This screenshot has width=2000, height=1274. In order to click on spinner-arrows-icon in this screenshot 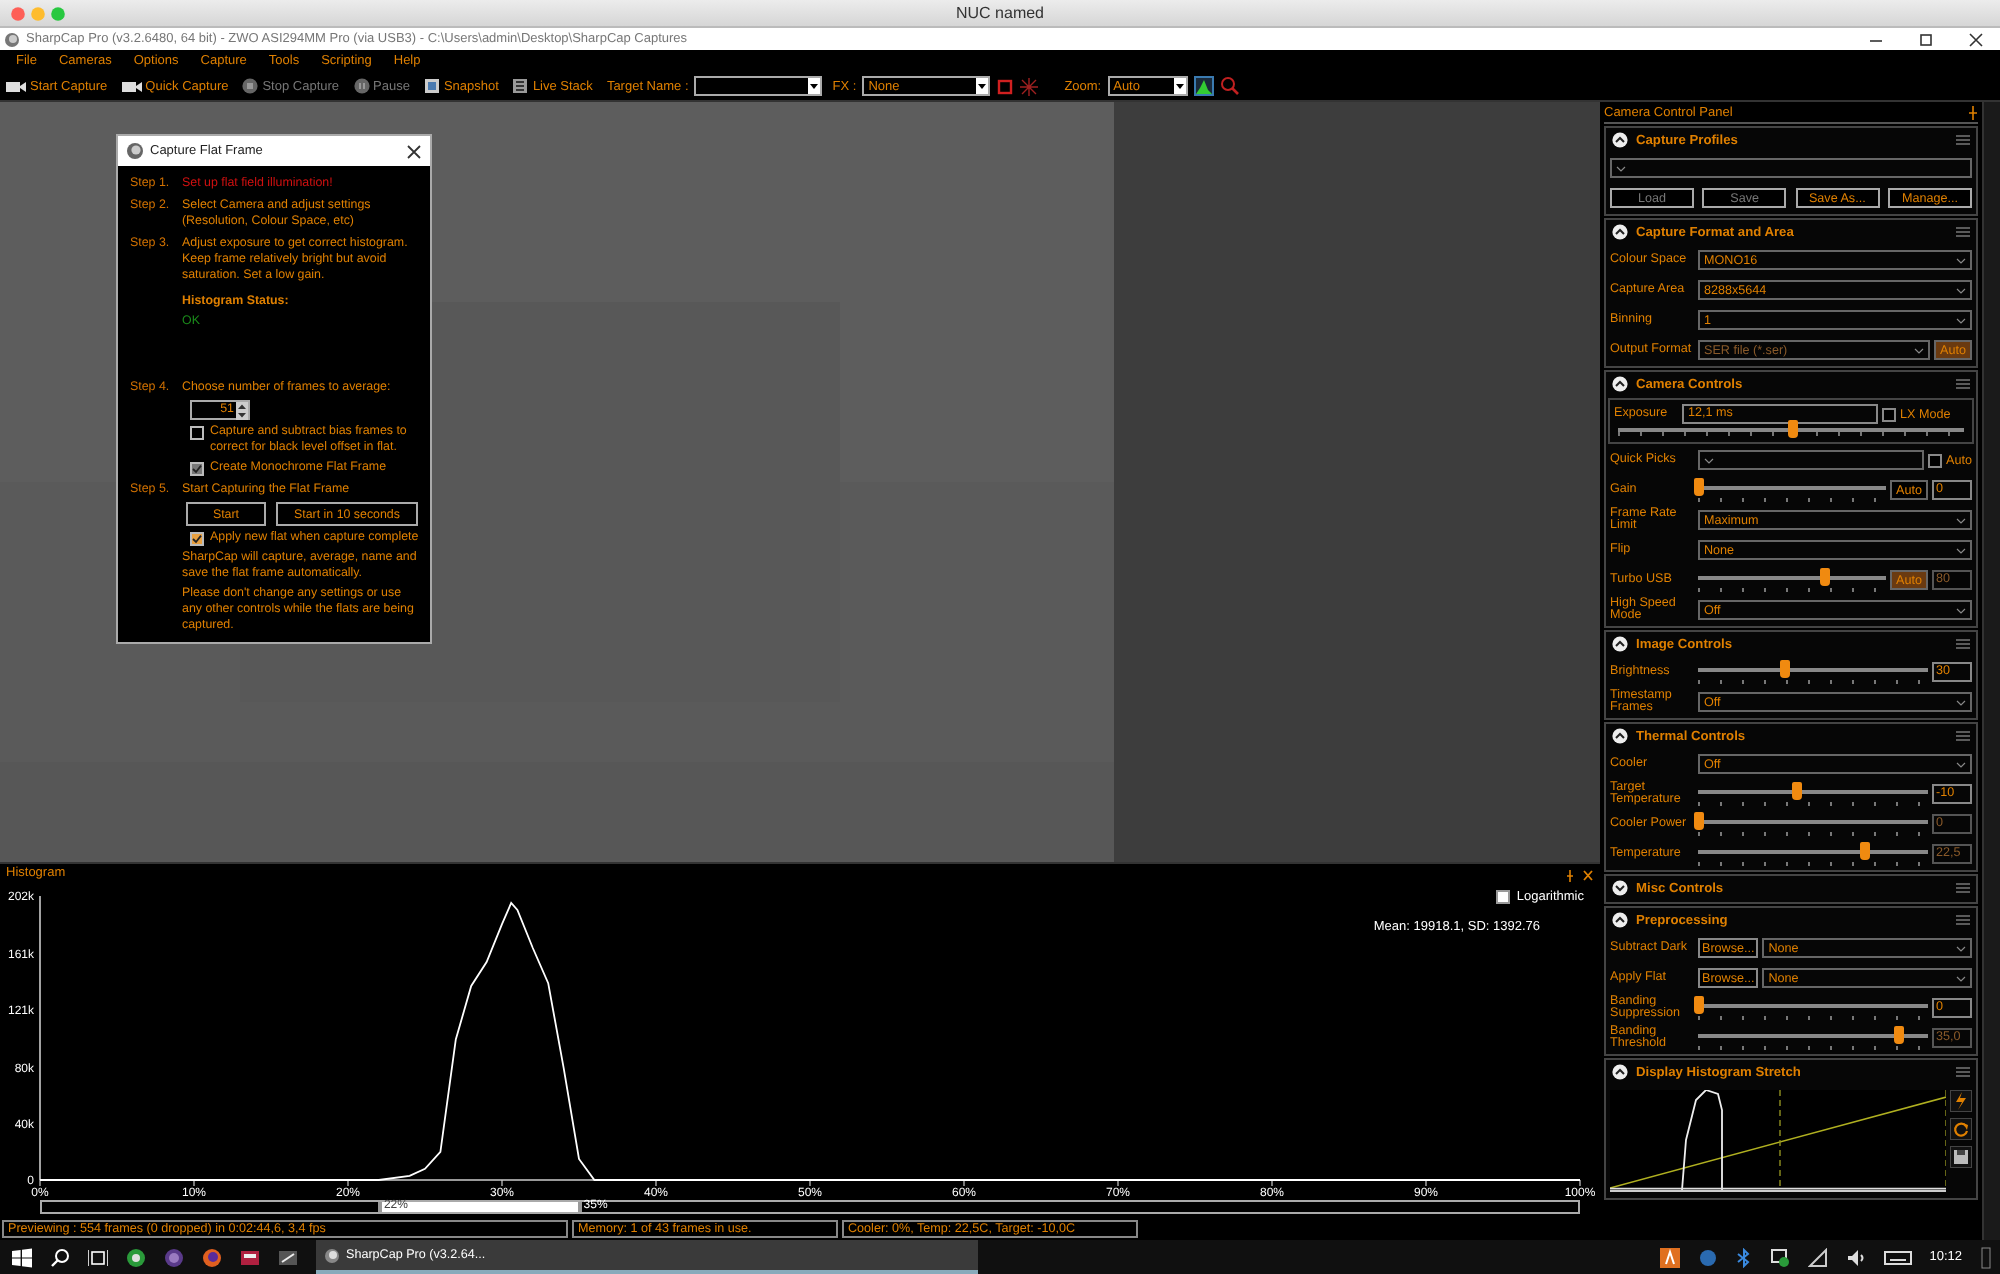, I will do `click(242, 410)`.